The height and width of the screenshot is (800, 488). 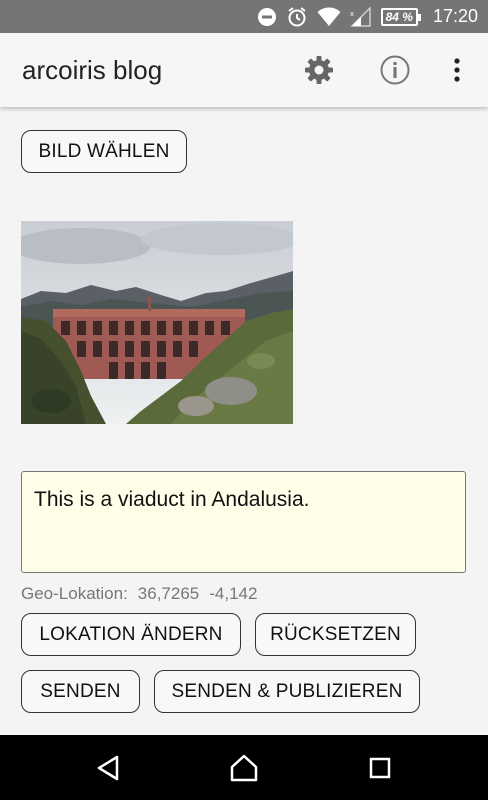 I want to click on status-bar: x 84 % 17:20, so click(x=244, y=16).